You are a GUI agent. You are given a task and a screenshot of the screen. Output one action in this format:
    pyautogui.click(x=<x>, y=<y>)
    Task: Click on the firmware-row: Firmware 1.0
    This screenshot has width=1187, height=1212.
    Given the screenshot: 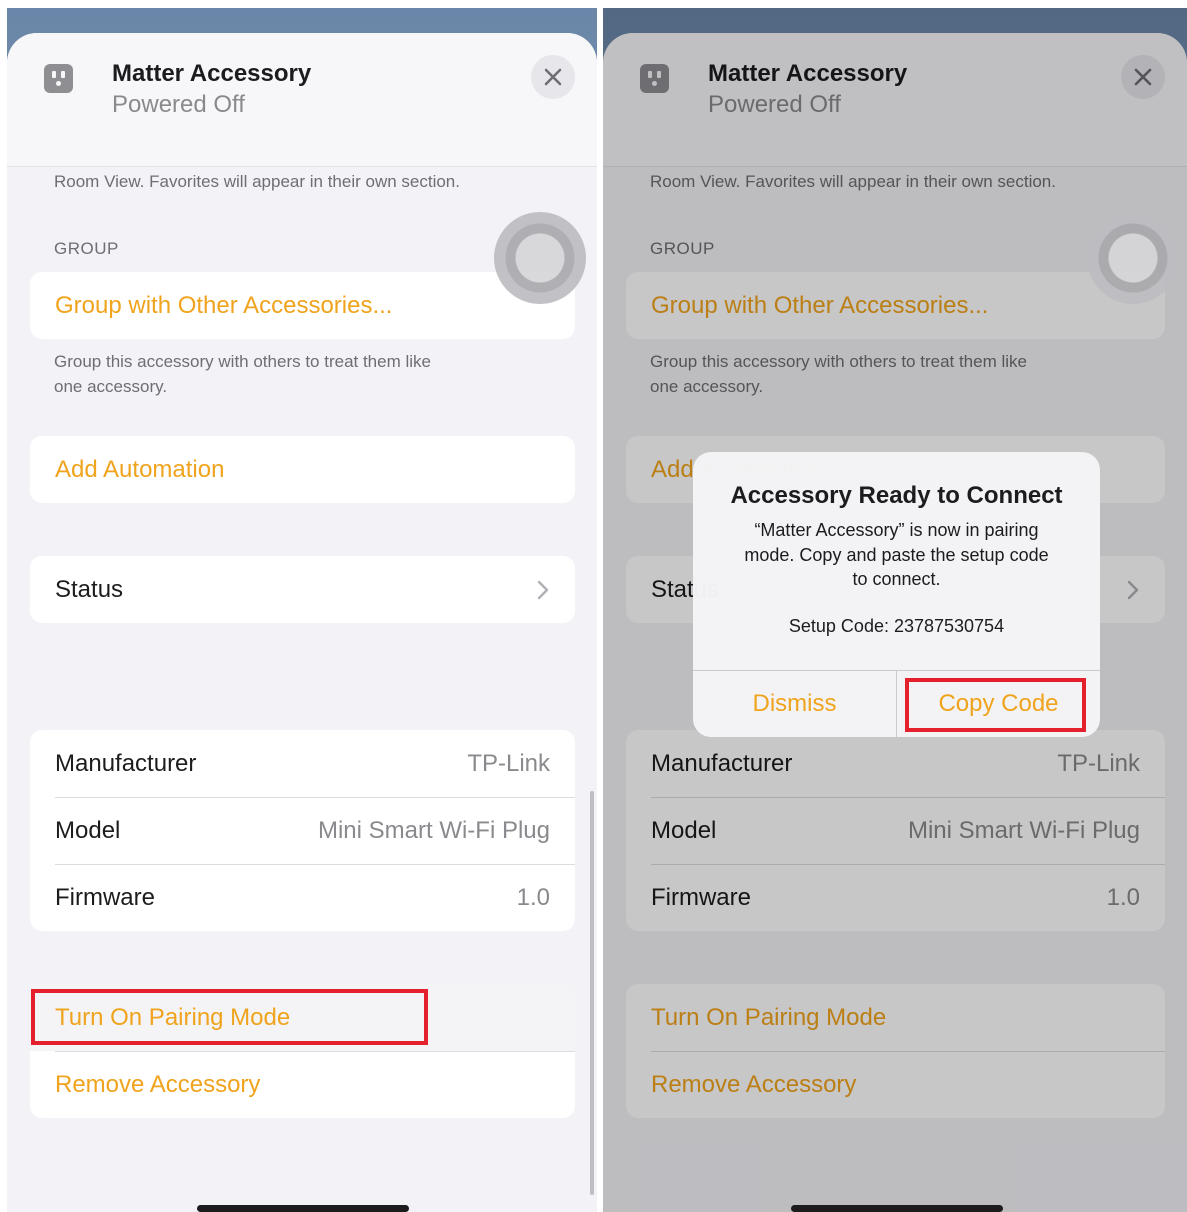 What is the action you would take?
    pyautogui.click(x=302, y=897)
    